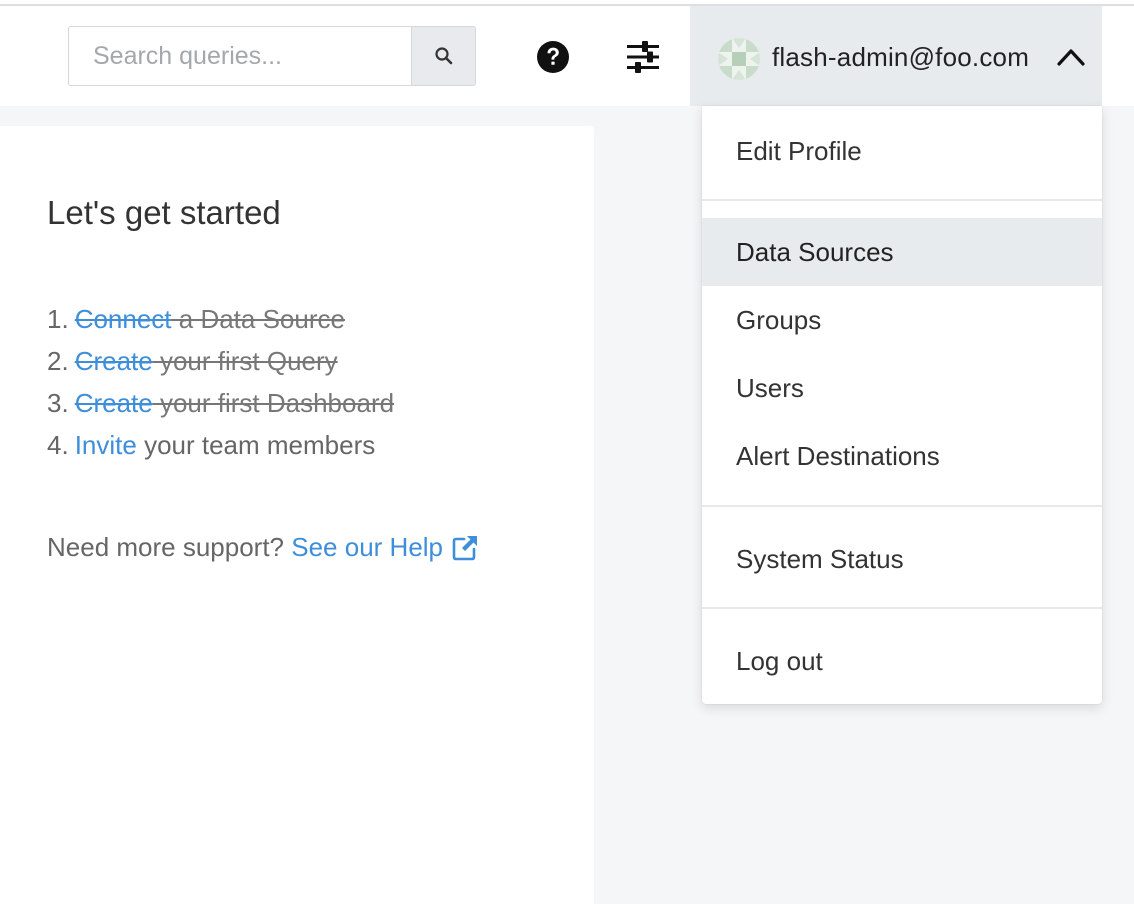 Image resolution: width=1134 pixels, height=904 pixels. I want to click on step-number: 4., so click(58, 445).